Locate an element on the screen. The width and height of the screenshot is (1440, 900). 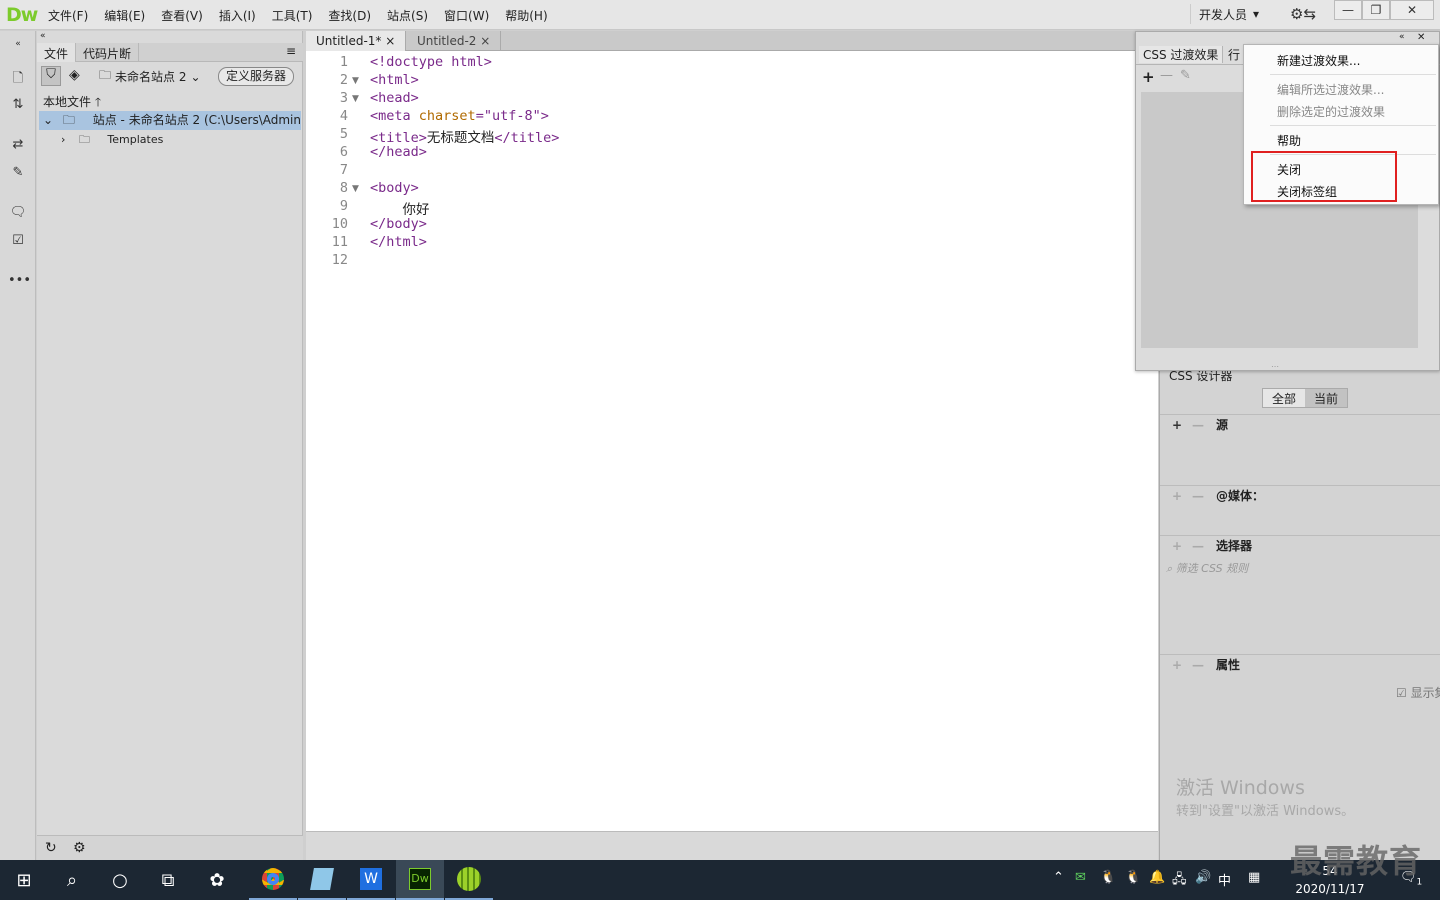
line-number: 7 is located at coordinates (343, 170).